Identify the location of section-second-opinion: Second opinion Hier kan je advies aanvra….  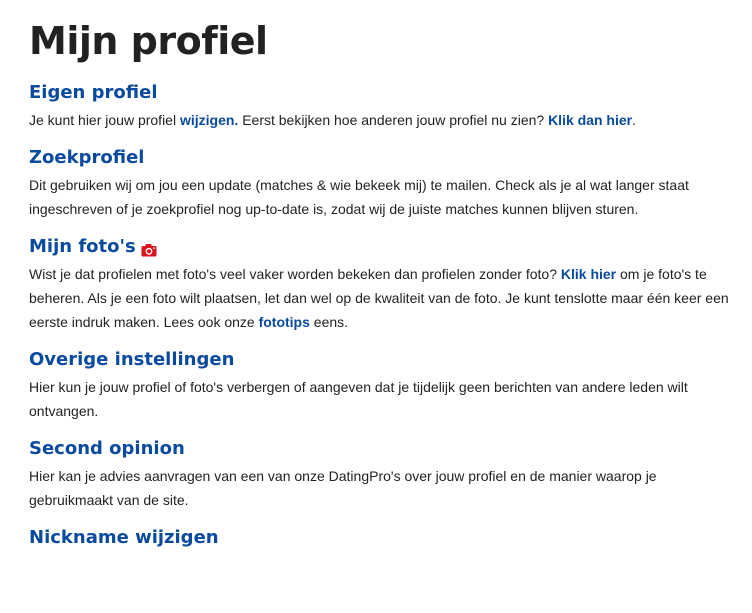
(385, 474).